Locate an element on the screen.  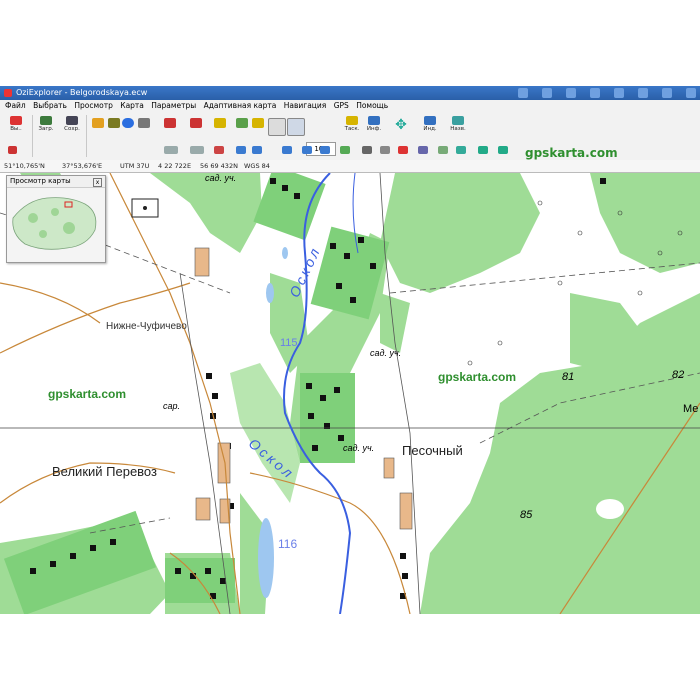
brand-label: gpskarta.com is located at coordinates (571, 153).